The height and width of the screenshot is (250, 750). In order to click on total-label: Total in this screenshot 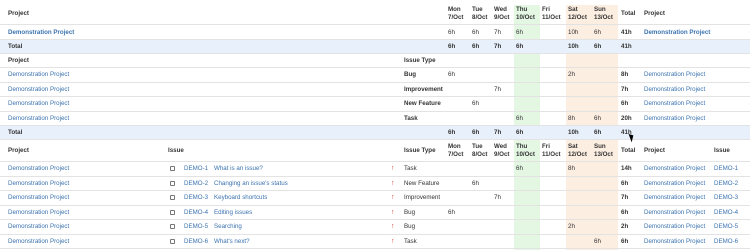, I will do `click(15, 132)`.